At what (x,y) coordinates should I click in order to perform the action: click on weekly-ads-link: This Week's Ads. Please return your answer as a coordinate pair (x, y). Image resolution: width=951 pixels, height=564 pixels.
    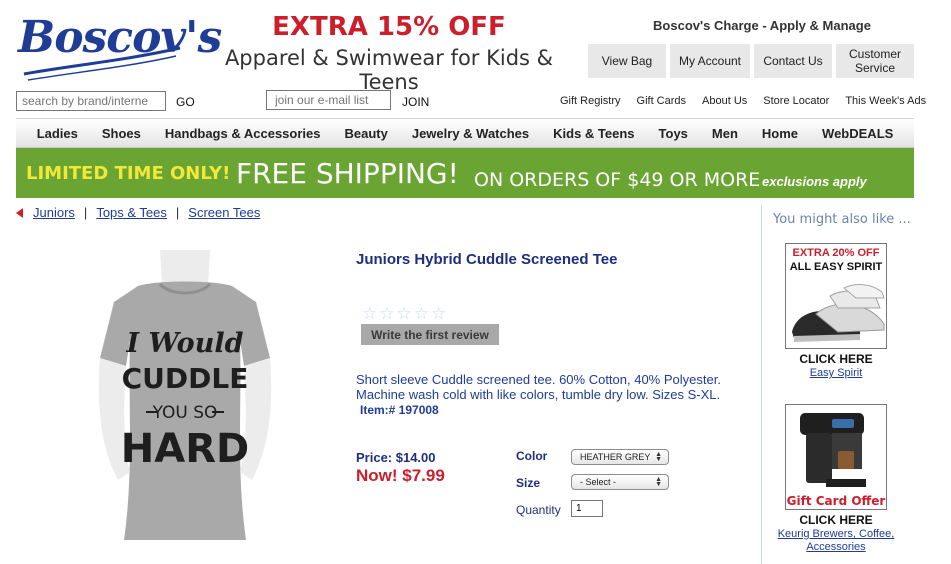
    Looking at the image, I should click on (885, 101).